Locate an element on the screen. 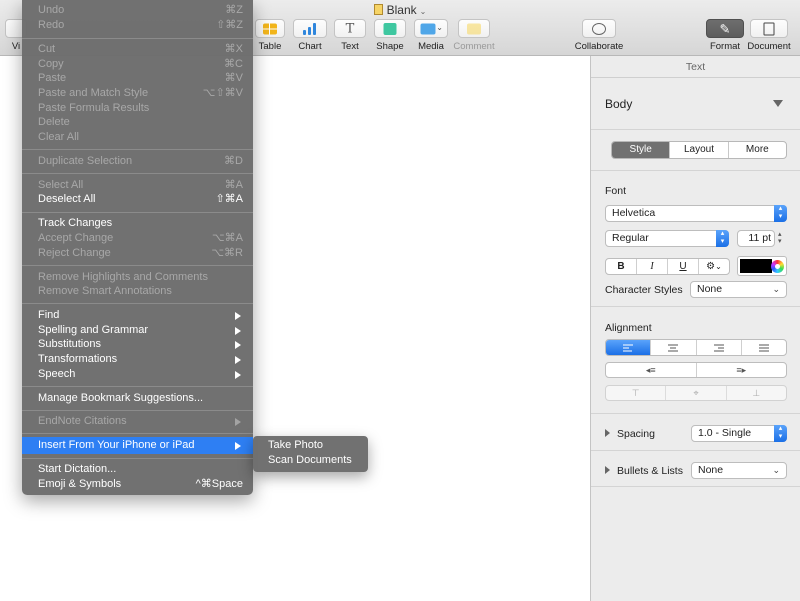  menu-item-reject-change: Reject Change ⌥⌘R is located at coordinates (137, 253).